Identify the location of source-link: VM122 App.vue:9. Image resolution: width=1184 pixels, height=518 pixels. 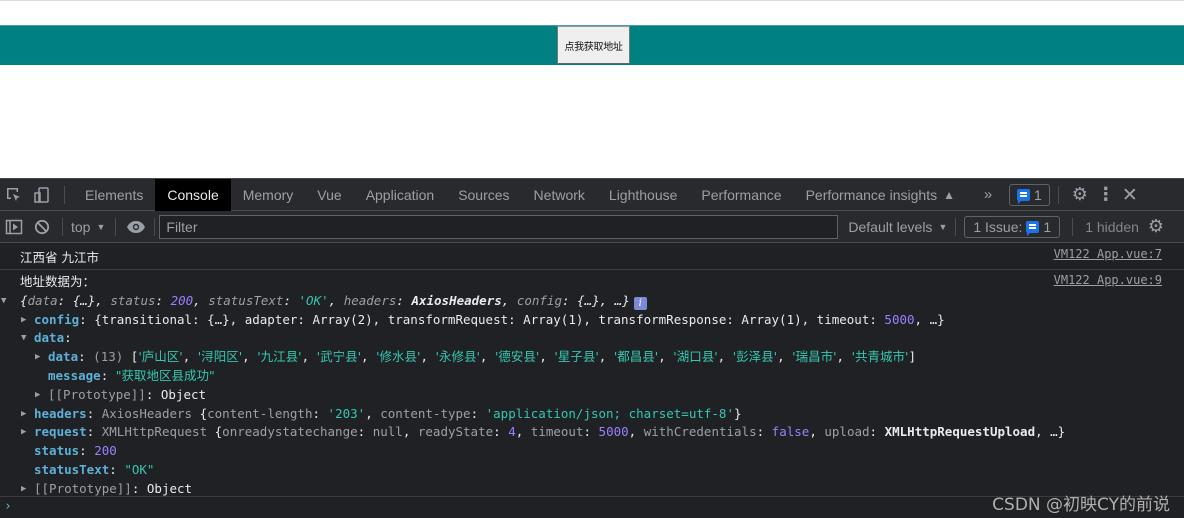
(1108, 280).